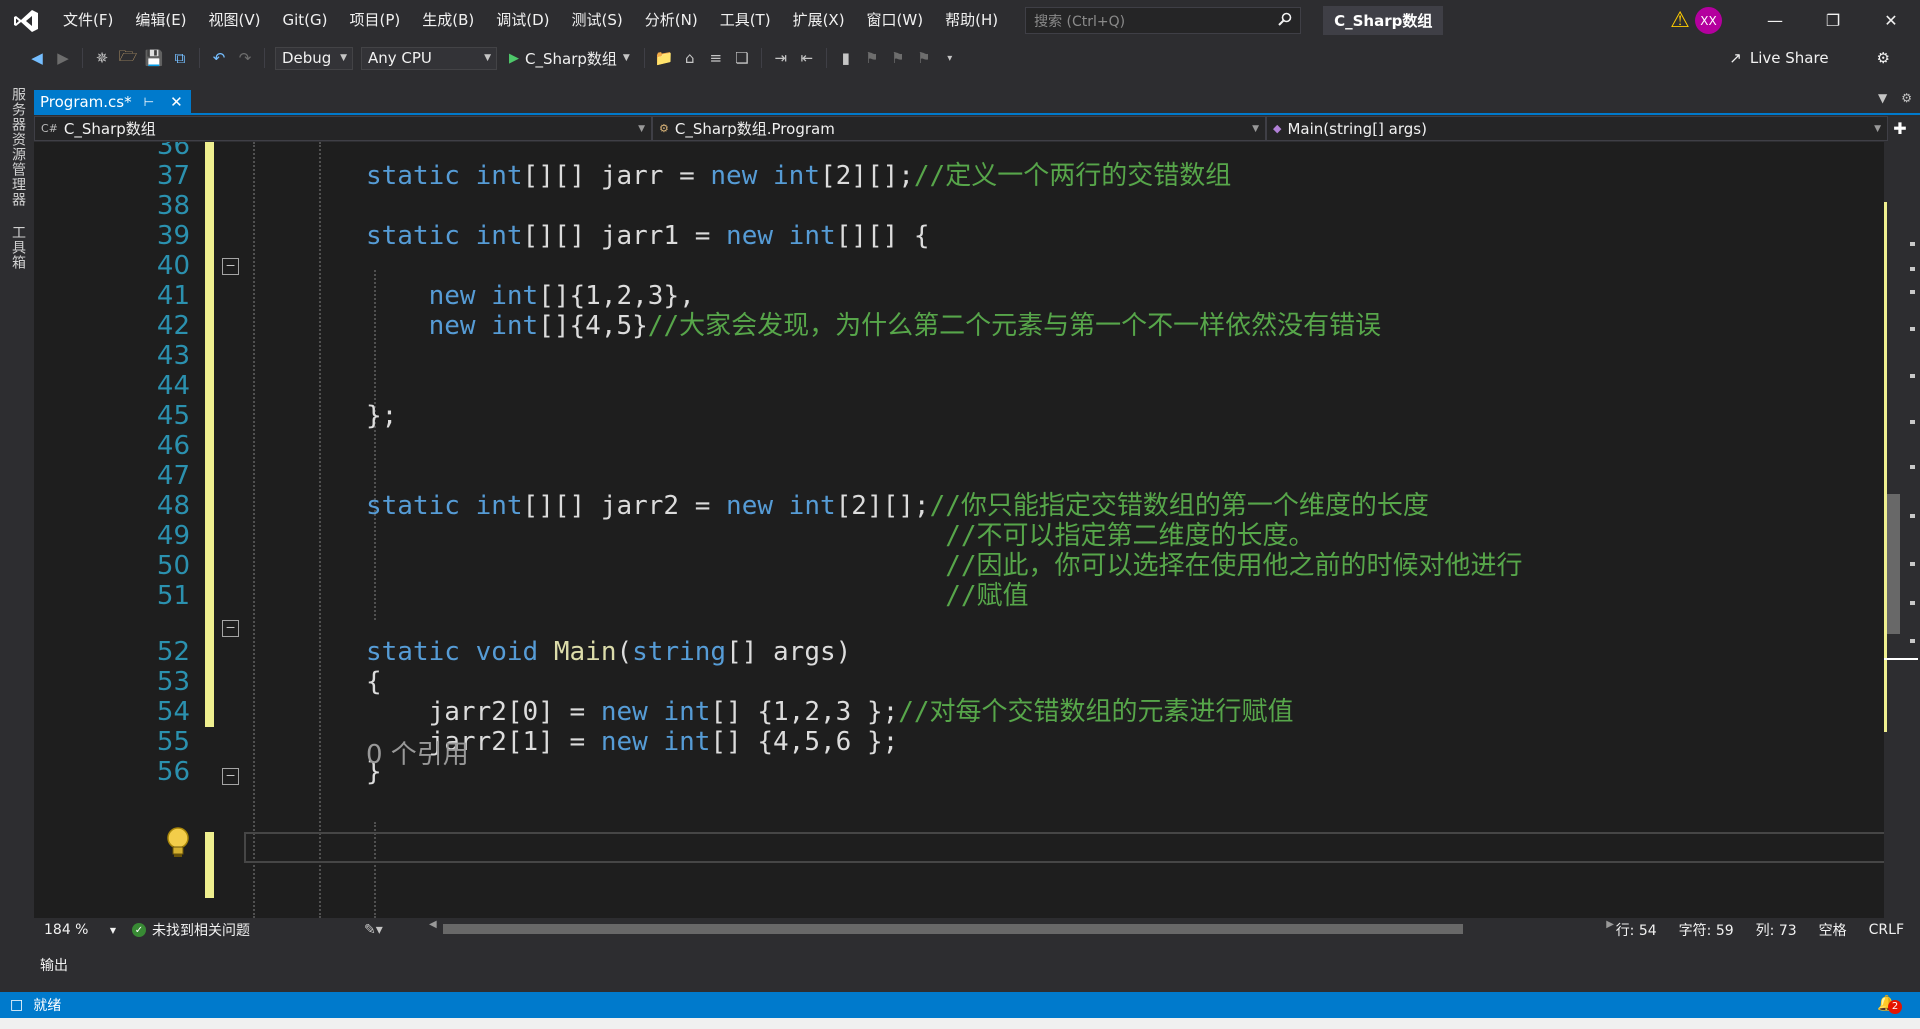  I want to click on redo-icon: ↷, so click(245, 58).